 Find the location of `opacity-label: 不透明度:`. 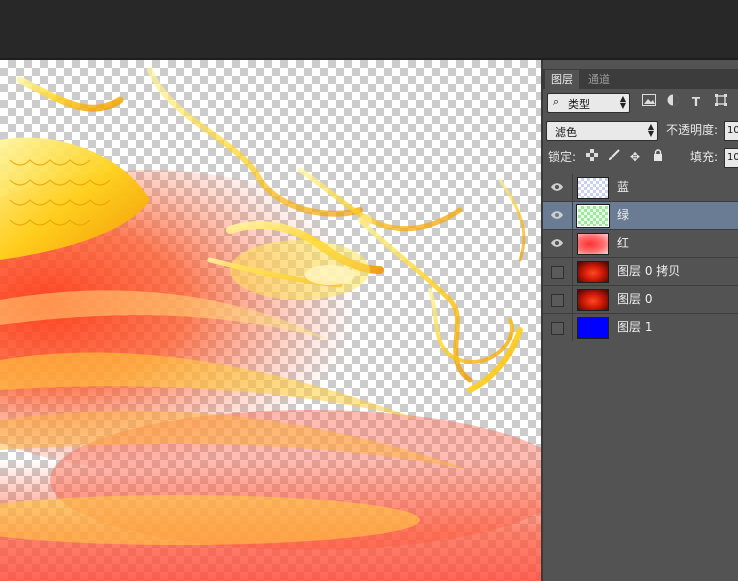

opacity-label: 不透明度: is located at coordinates (692, 130).